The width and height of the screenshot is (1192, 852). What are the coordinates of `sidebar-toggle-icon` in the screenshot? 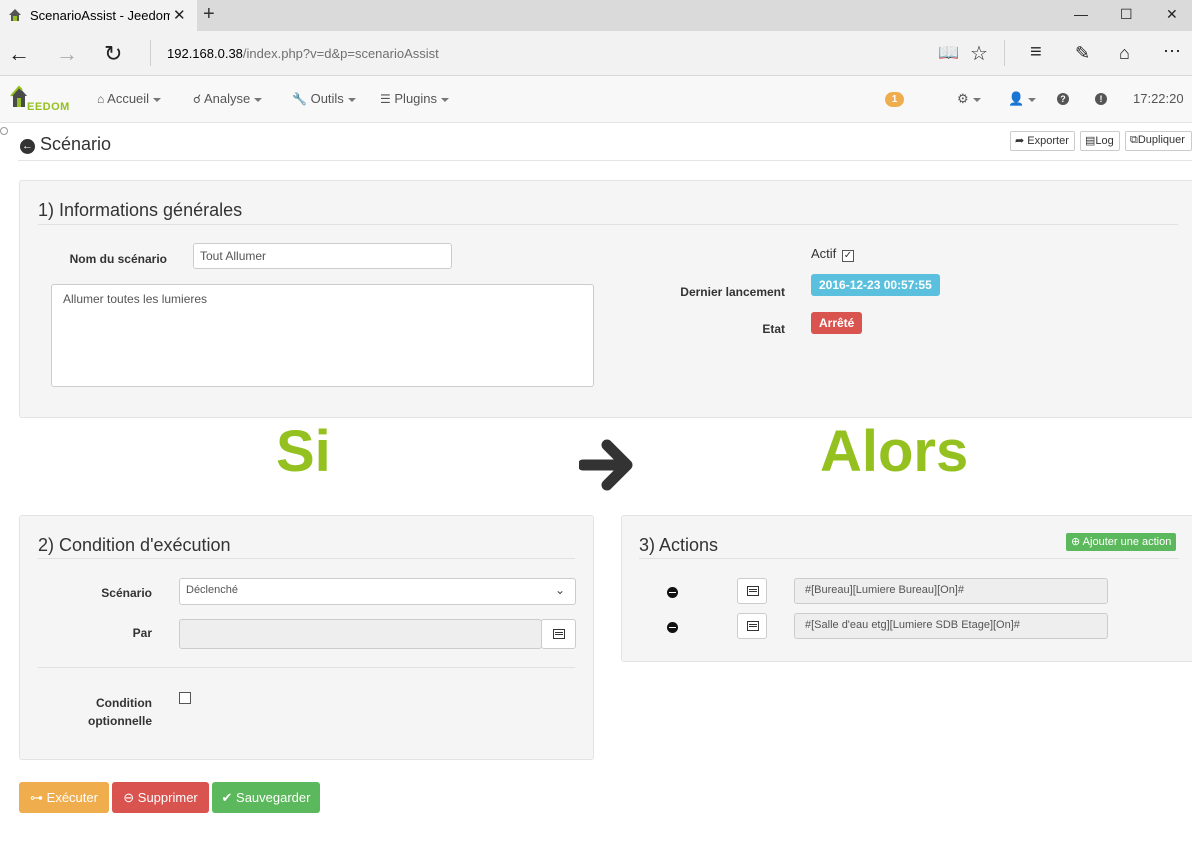 It's located at (4, 131).